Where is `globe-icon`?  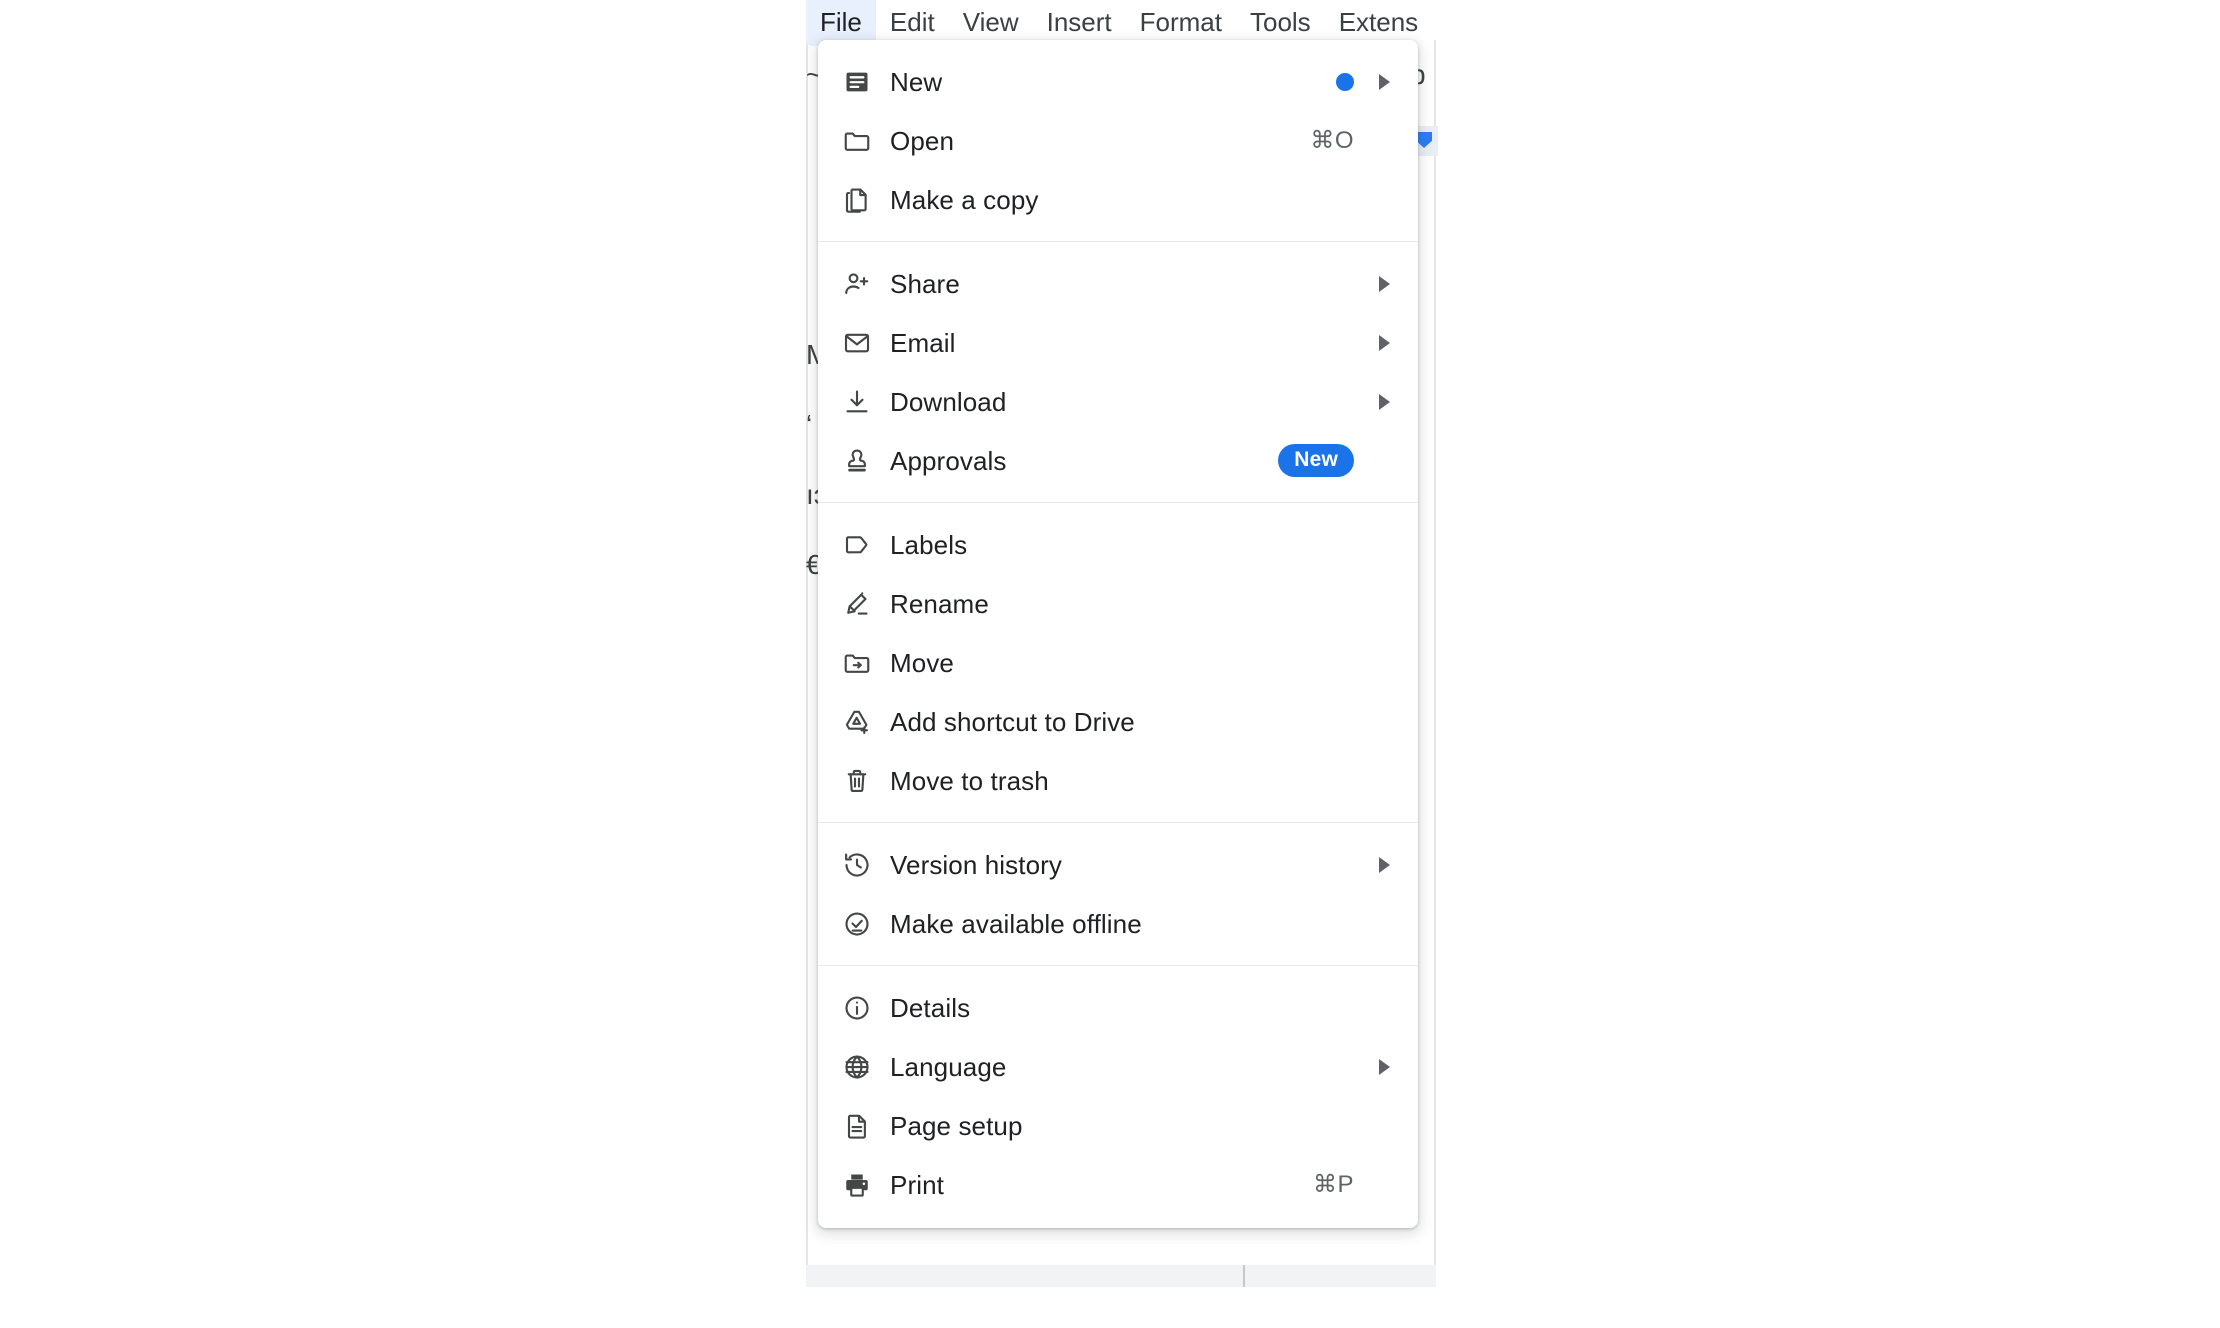 globe-icon is located at coordinates (857, 1067).